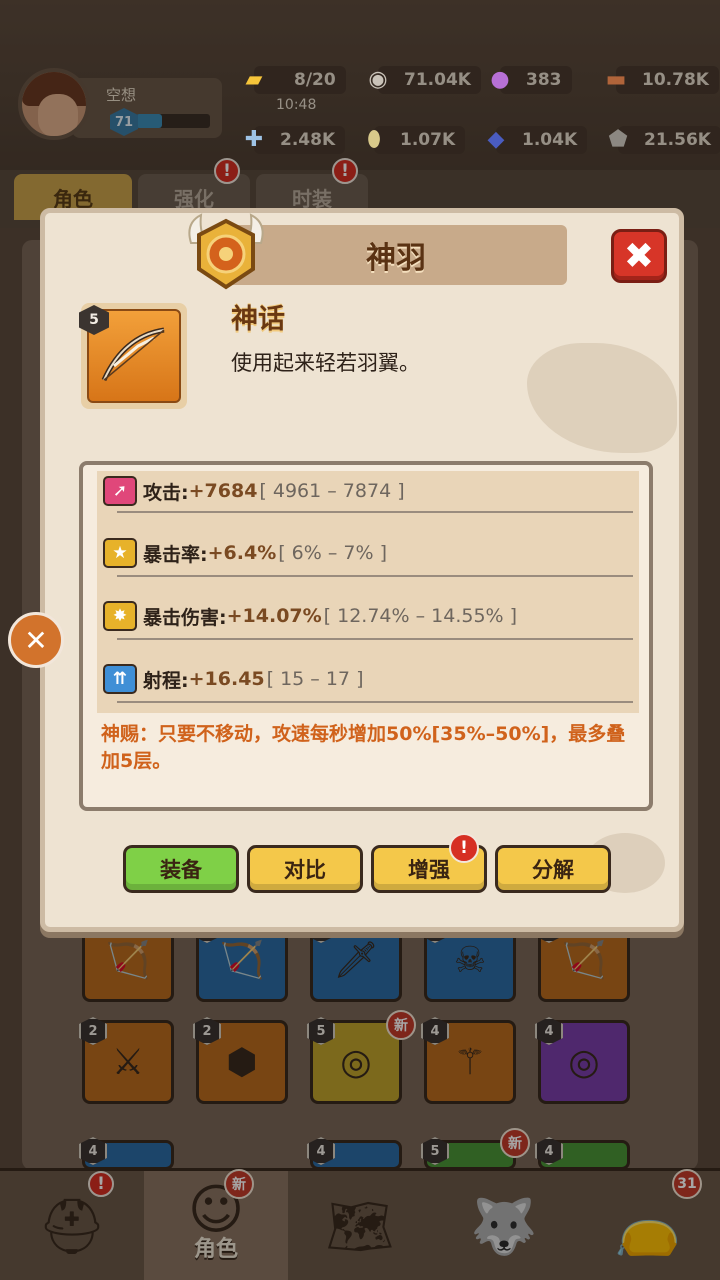  I want to click on crit-rate-icon: ★, so click(120, 553).